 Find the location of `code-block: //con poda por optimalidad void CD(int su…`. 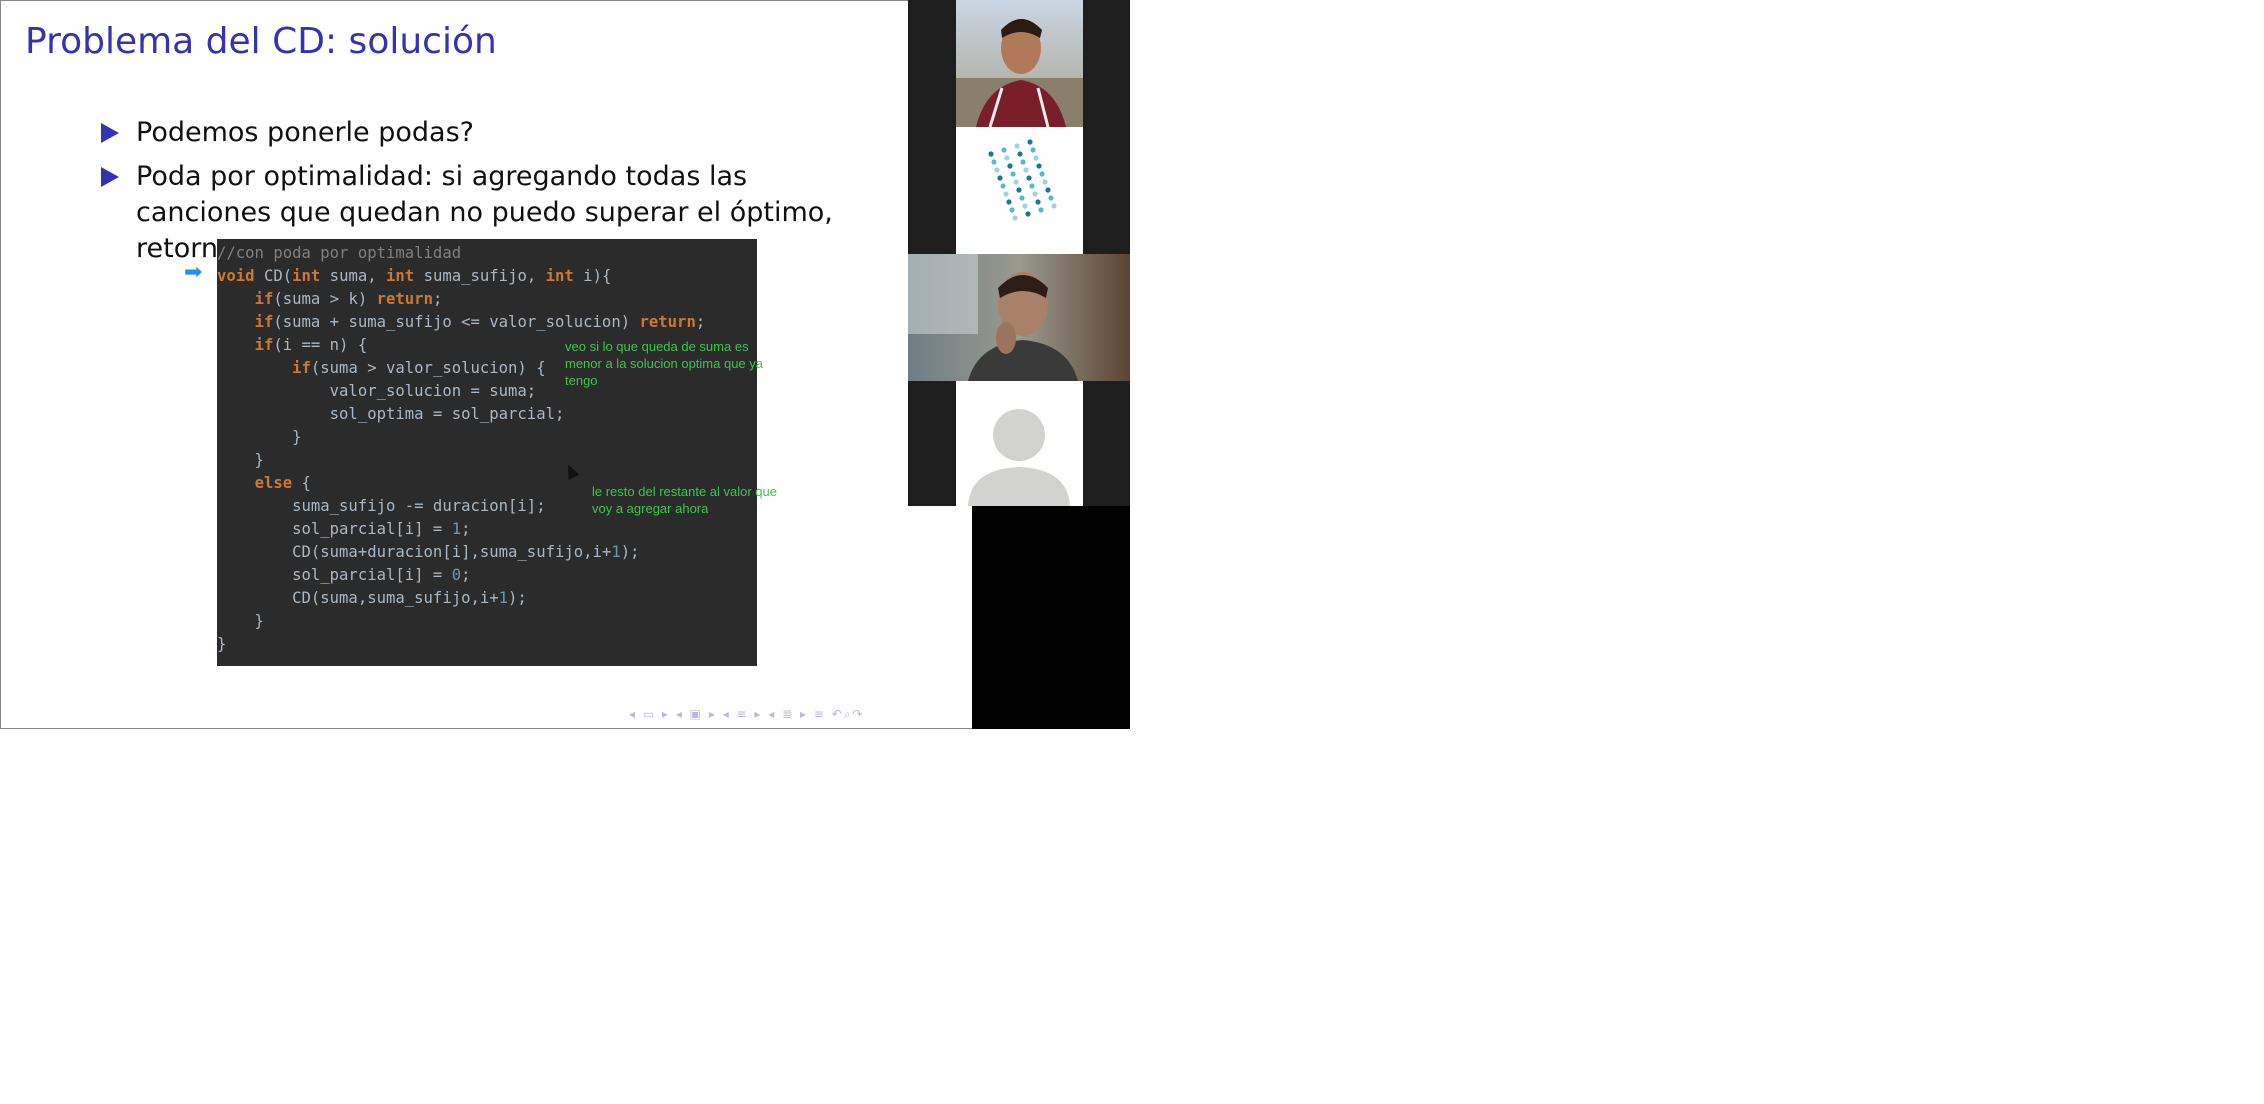

code-block: //con poda por optimalidad void CD(int su… is located at coordinates (487, 452).